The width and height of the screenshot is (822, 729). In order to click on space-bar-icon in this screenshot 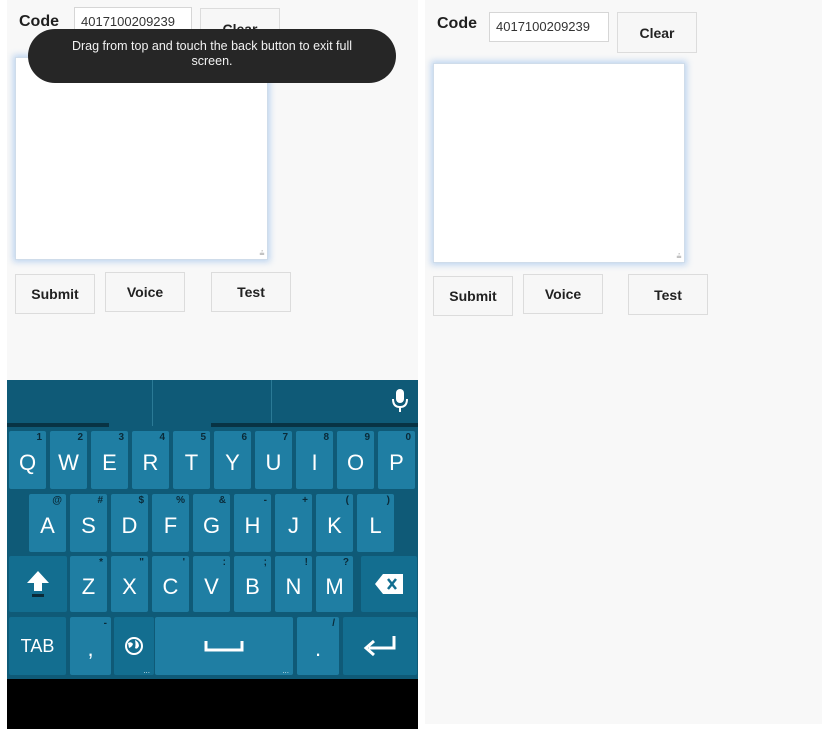, I will do `click(224, 646)`.